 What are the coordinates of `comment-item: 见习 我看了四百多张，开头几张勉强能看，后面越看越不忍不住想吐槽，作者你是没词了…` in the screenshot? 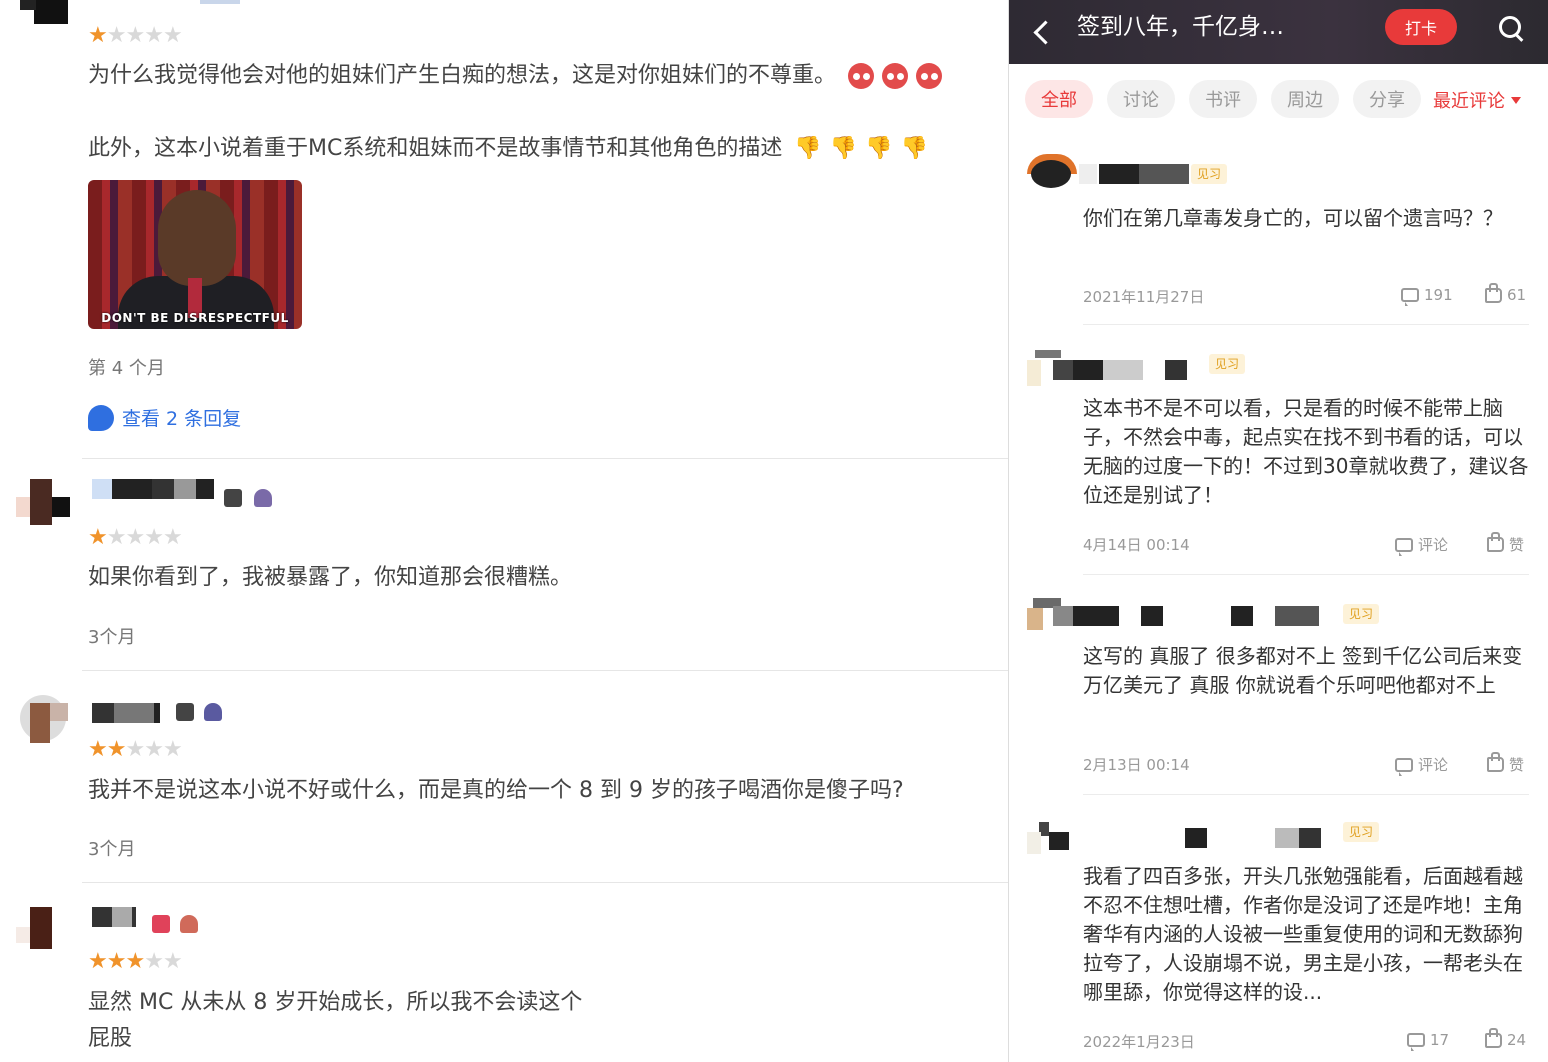 It's located at (1278, 939).